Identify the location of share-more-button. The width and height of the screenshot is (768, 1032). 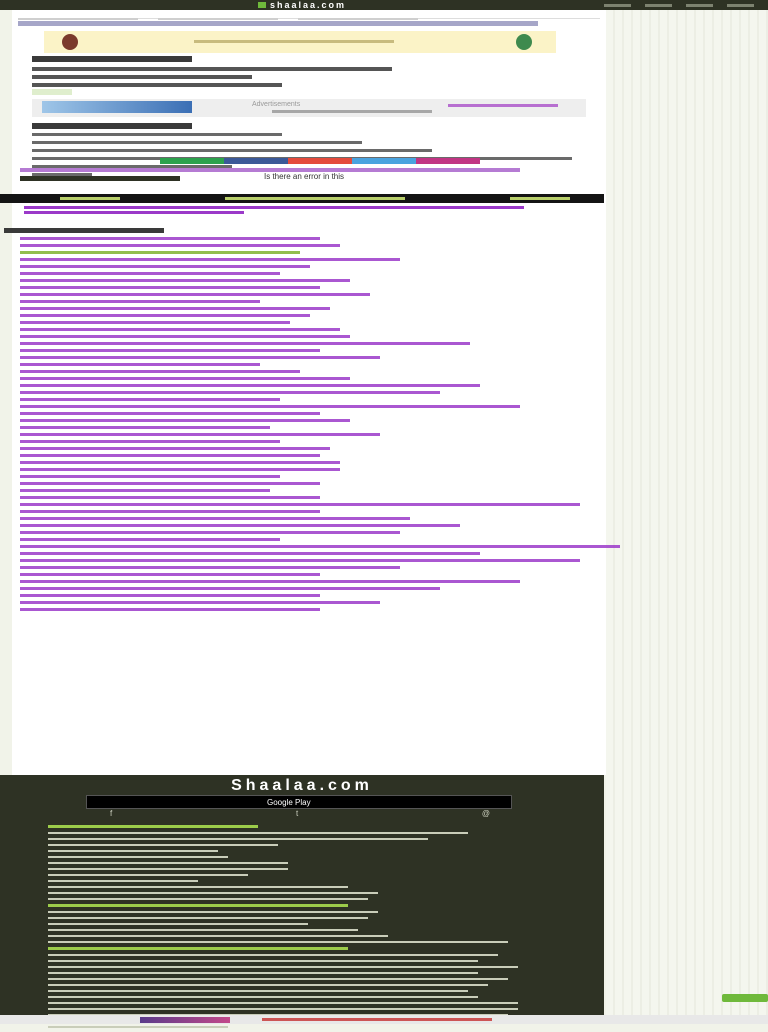
(448, 161).